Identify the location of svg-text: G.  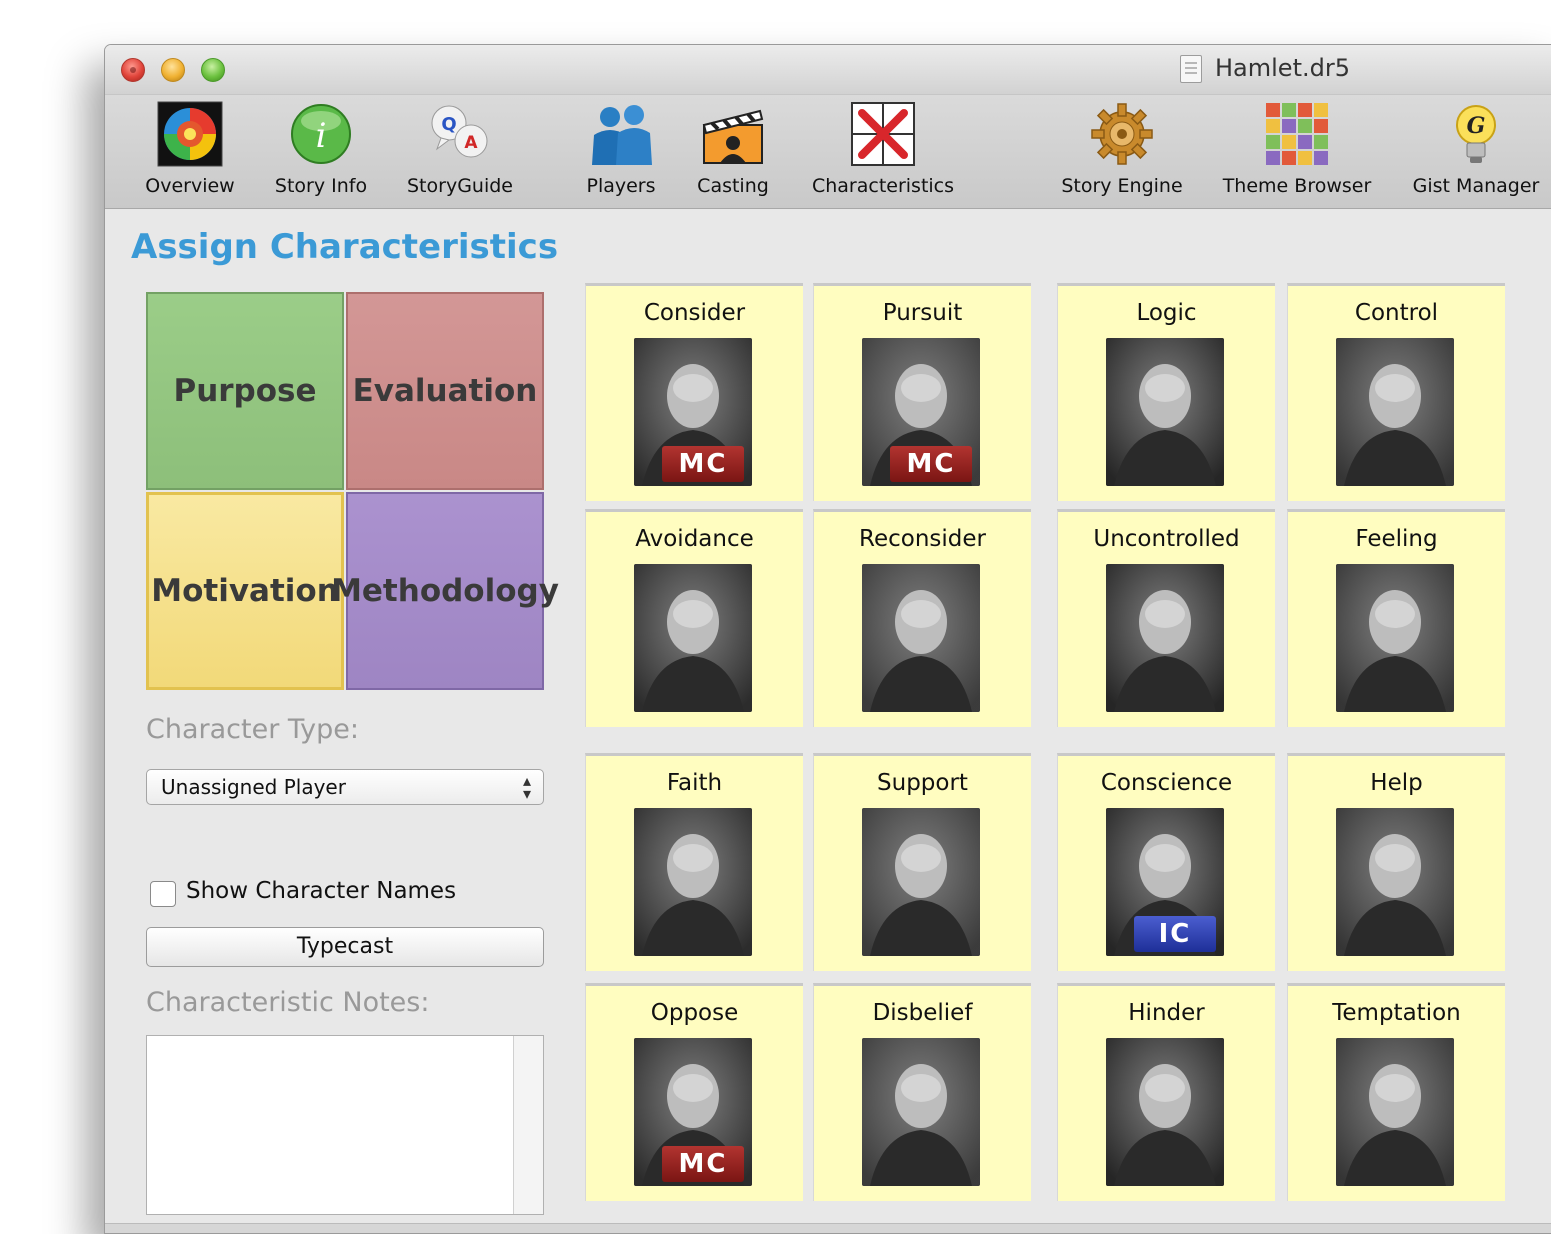
(1476, 126).